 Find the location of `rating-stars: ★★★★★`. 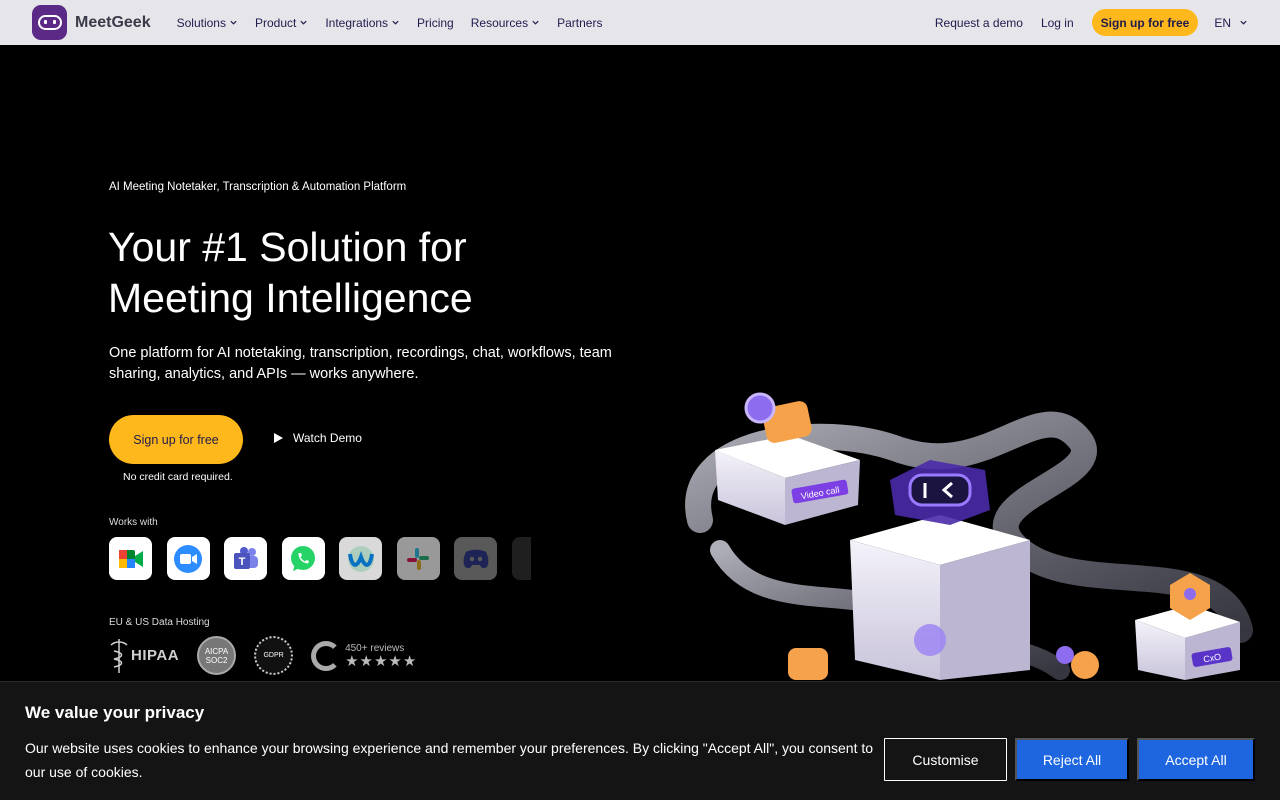

rating-stars: ★★★★★ is located at coordinates (381, 661).